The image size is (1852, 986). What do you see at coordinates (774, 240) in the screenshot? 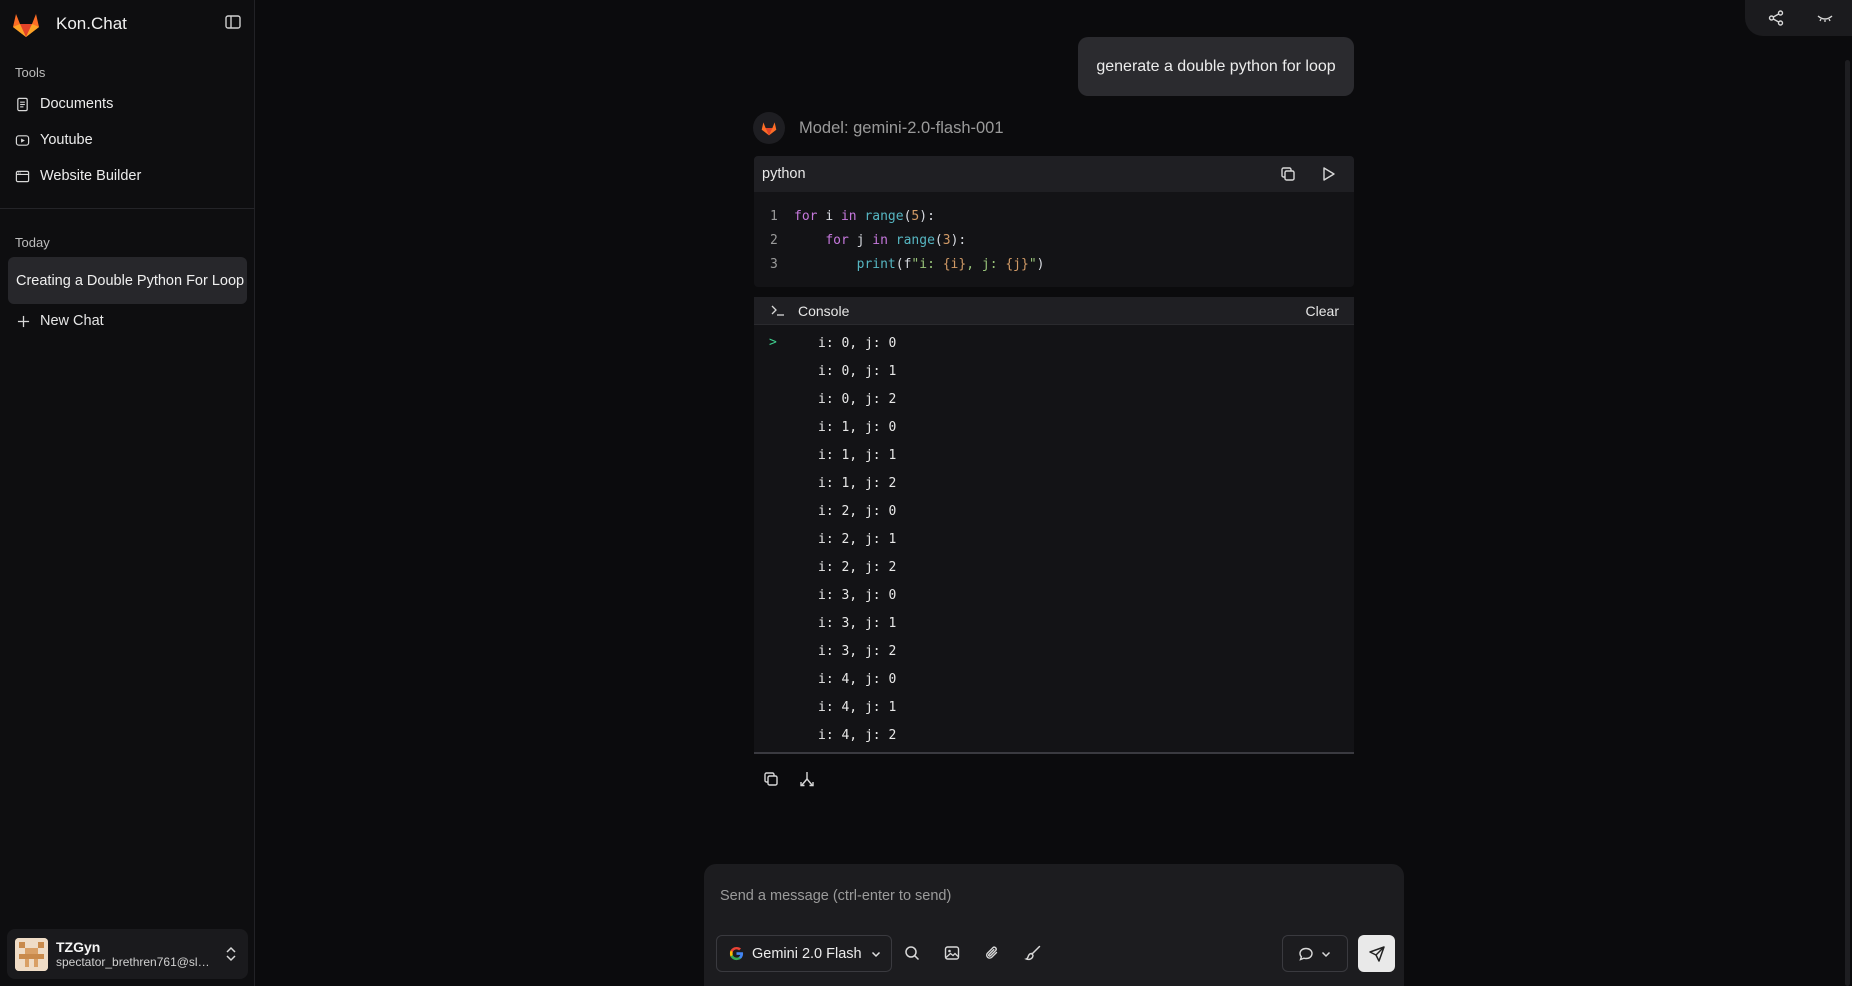
I see `line-number: 2` at bounding box center [774, 240].